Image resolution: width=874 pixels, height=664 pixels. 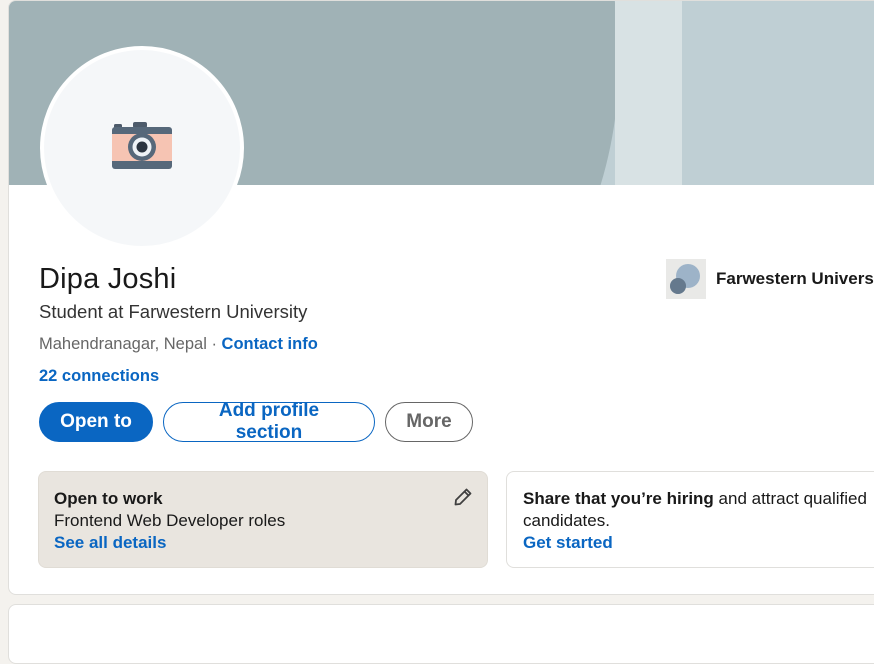 What do you see at coordinates (686, 279) in the screenshot?
I see `school-logo-icon` at bounding box center [686, 279].